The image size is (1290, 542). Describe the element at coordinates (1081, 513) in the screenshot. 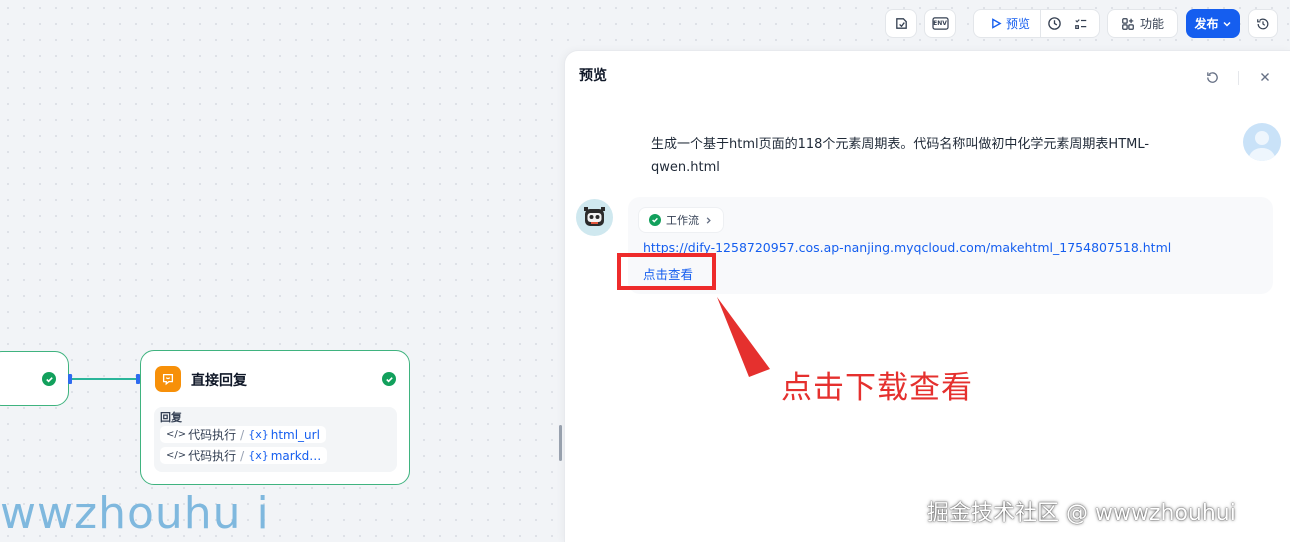

I see `watermark-right: 掘金技术社区 @ wwwzhouhui` at that location.